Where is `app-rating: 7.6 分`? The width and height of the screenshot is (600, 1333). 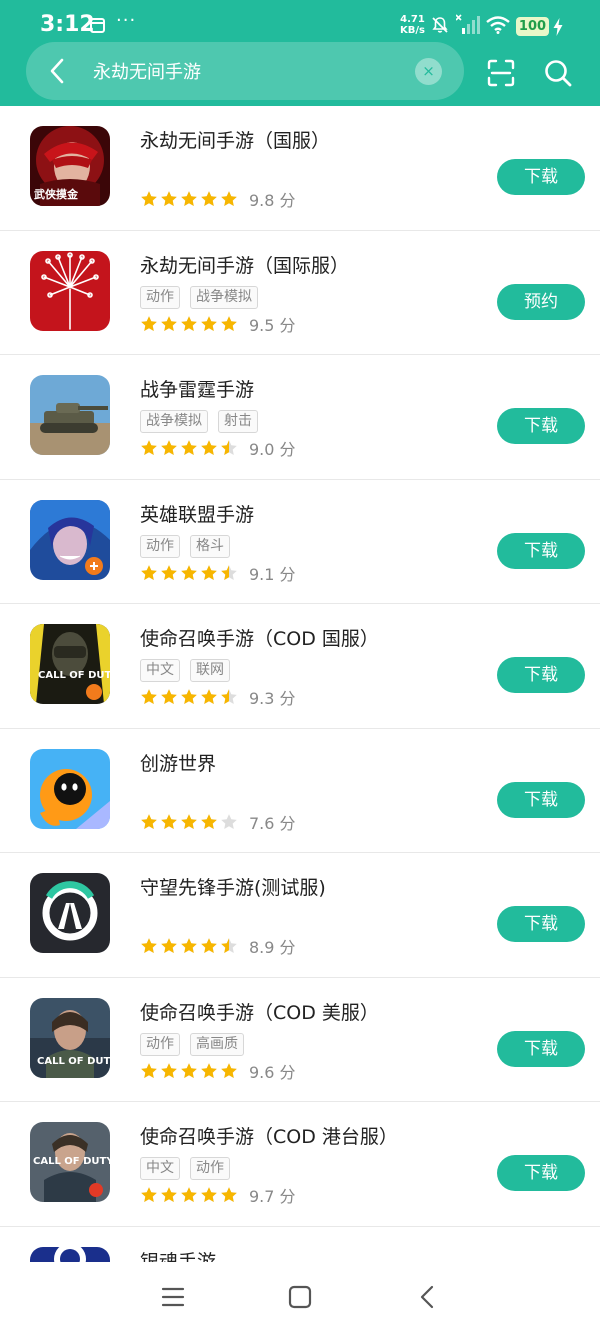
app-rating: 7.6 分 is located at coordinates (218, 822).